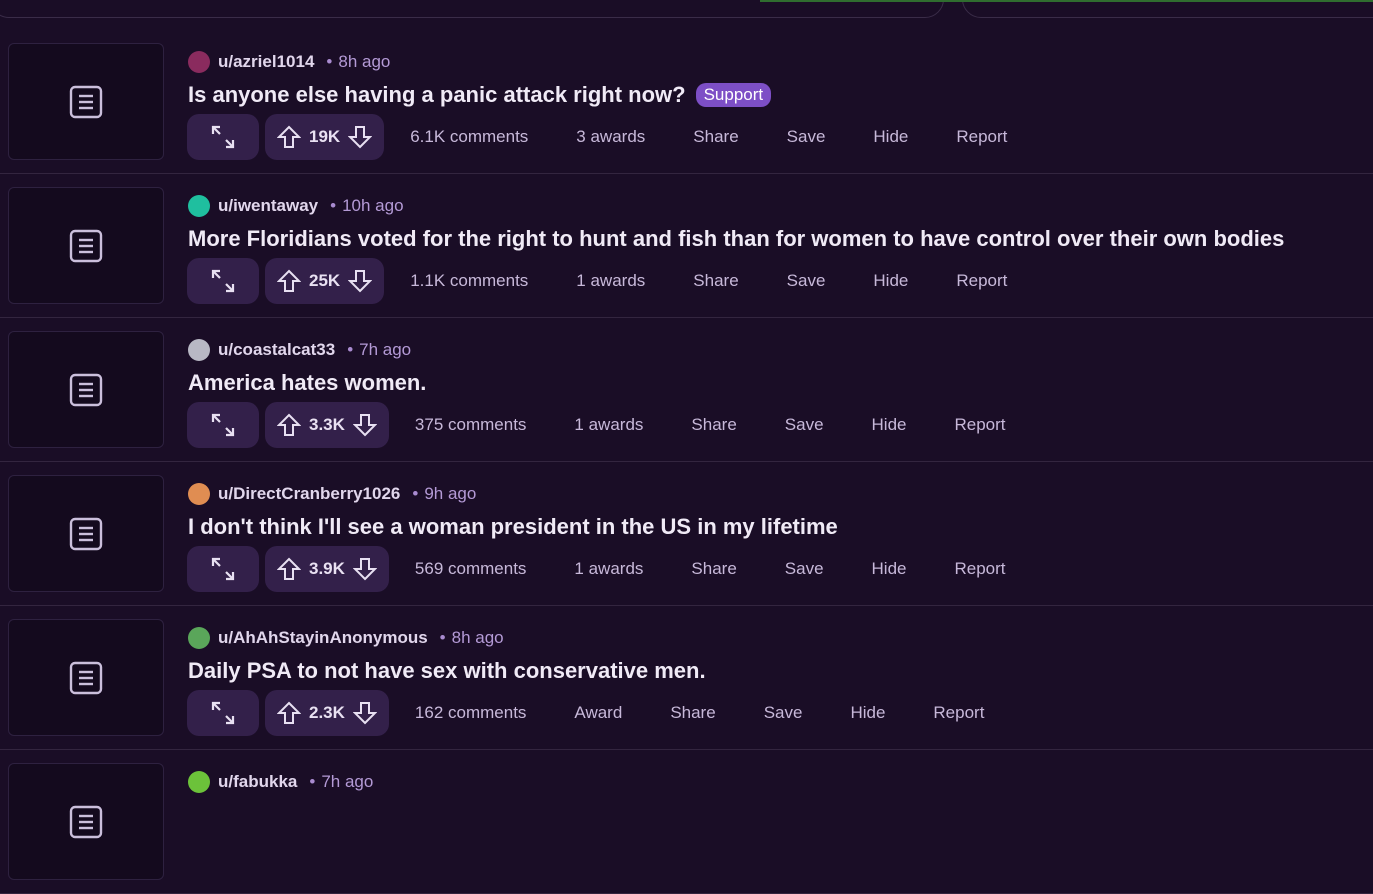  What do you see at coordinates (323, 638) in the screenshot?
I see `username: u/AhAhStayinAnonymous` at bounding box center [323, 638].